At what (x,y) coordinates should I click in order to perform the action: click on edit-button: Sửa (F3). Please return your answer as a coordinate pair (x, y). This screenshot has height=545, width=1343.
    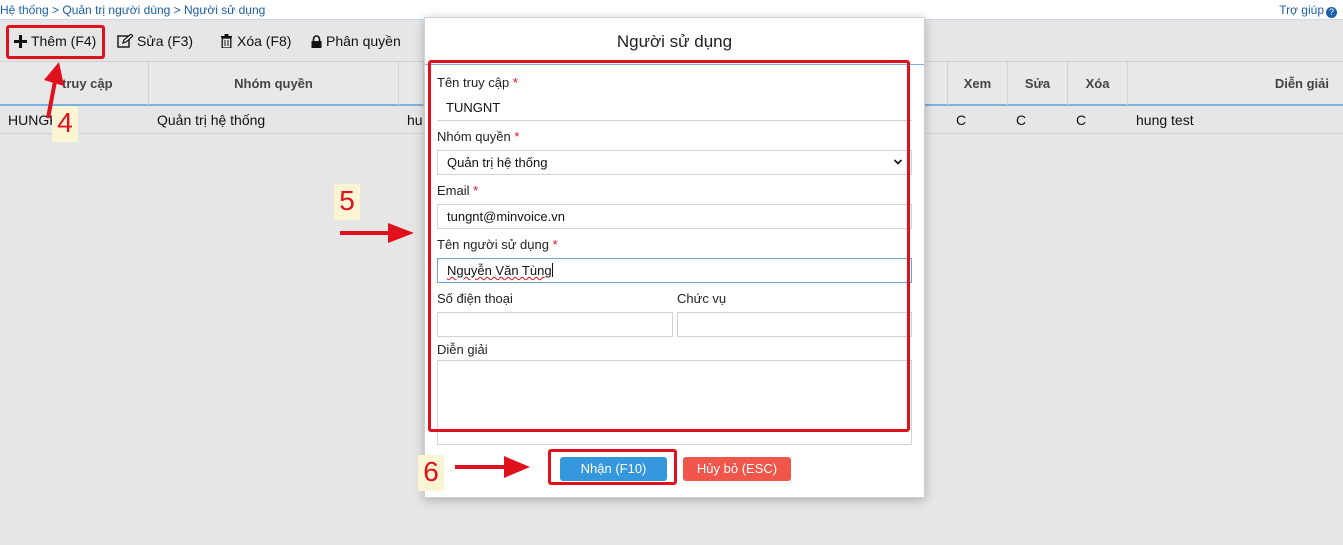
    Looking at the image, I should click on (155, 41).